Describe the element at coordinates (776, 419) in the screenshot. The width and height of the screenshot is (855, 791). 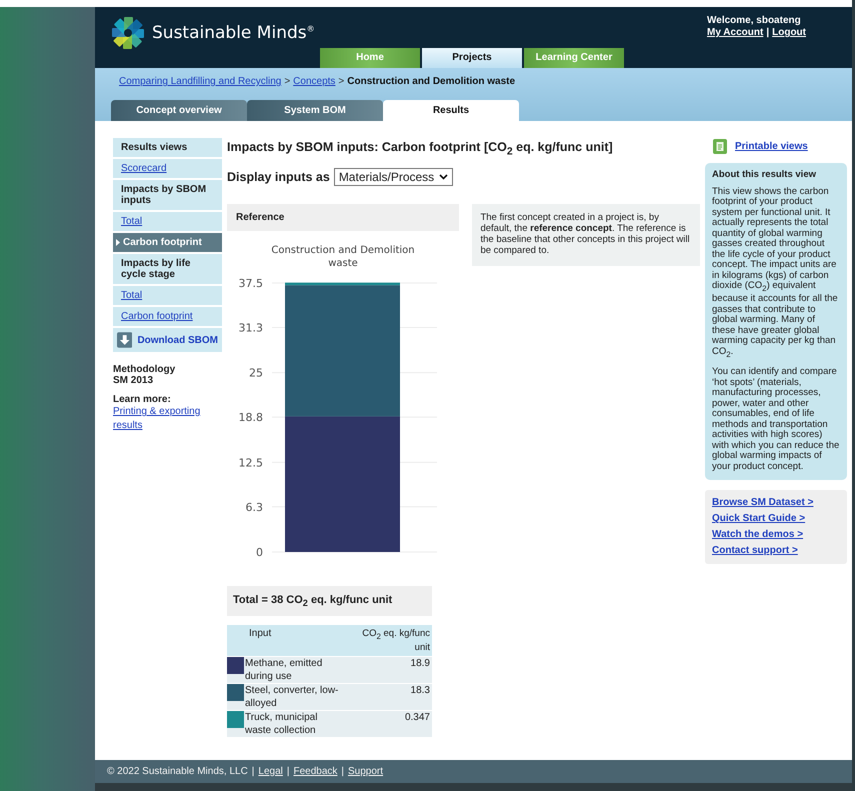
I see `info-paragraph: You can identify and compare ‘hot spots’ (materials, manufacturing processes, power, water and other consumables, end of life methods and transportation activities with high scores) with which you can reduce the global warming impacts of your product concept.` at that location.